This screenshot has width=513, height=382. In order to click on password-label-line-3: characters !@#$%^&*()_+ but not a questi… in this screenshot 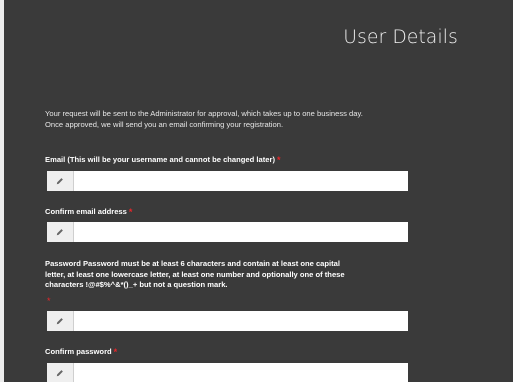, I will do `click(136, 284)`.